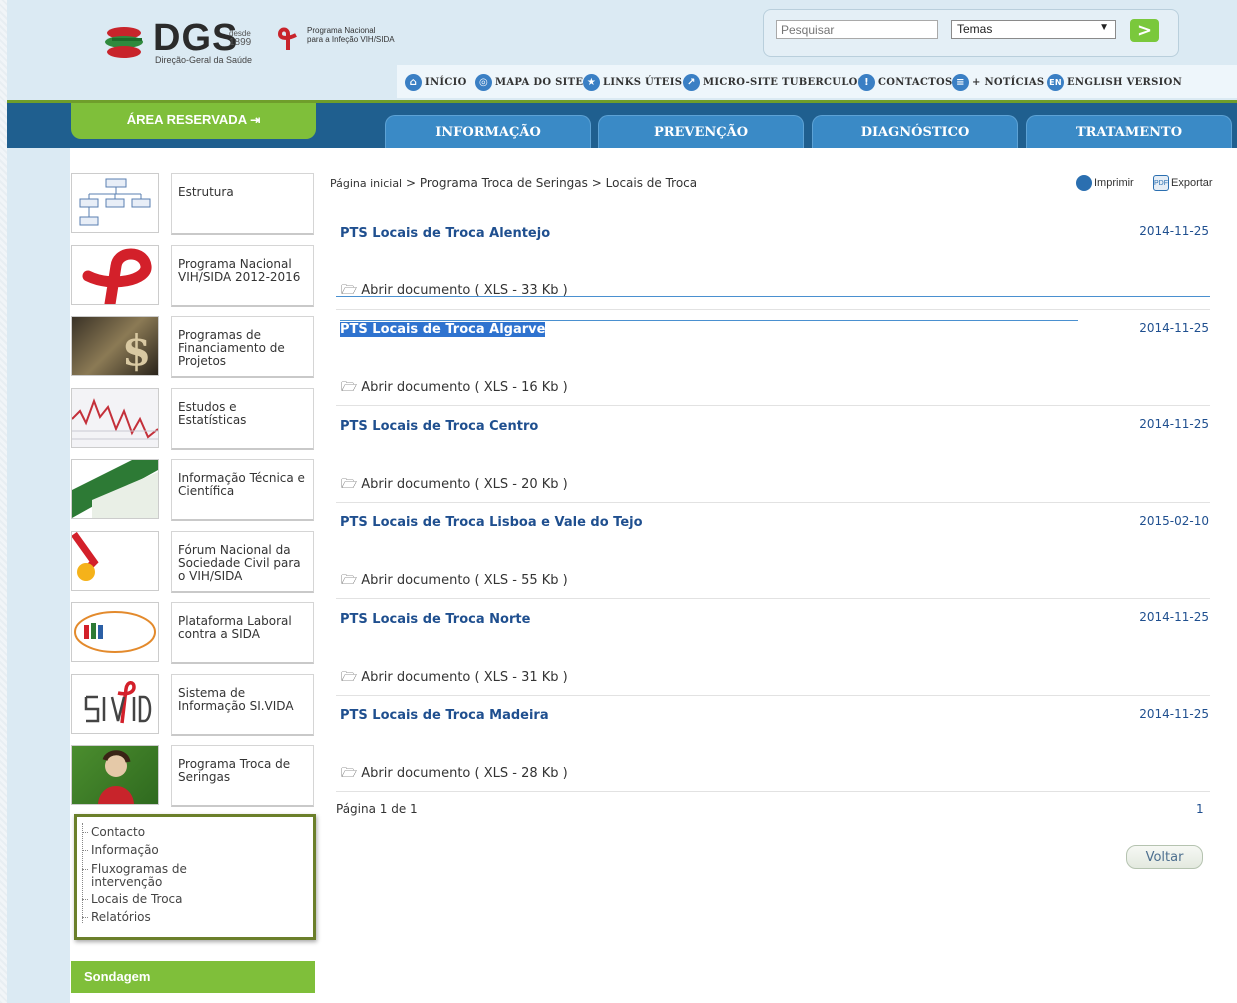 The height and width of the screenshot is (1003, 1237). I want to click on tab-prevencao: PREVENÇÃO, so click(701, 131).